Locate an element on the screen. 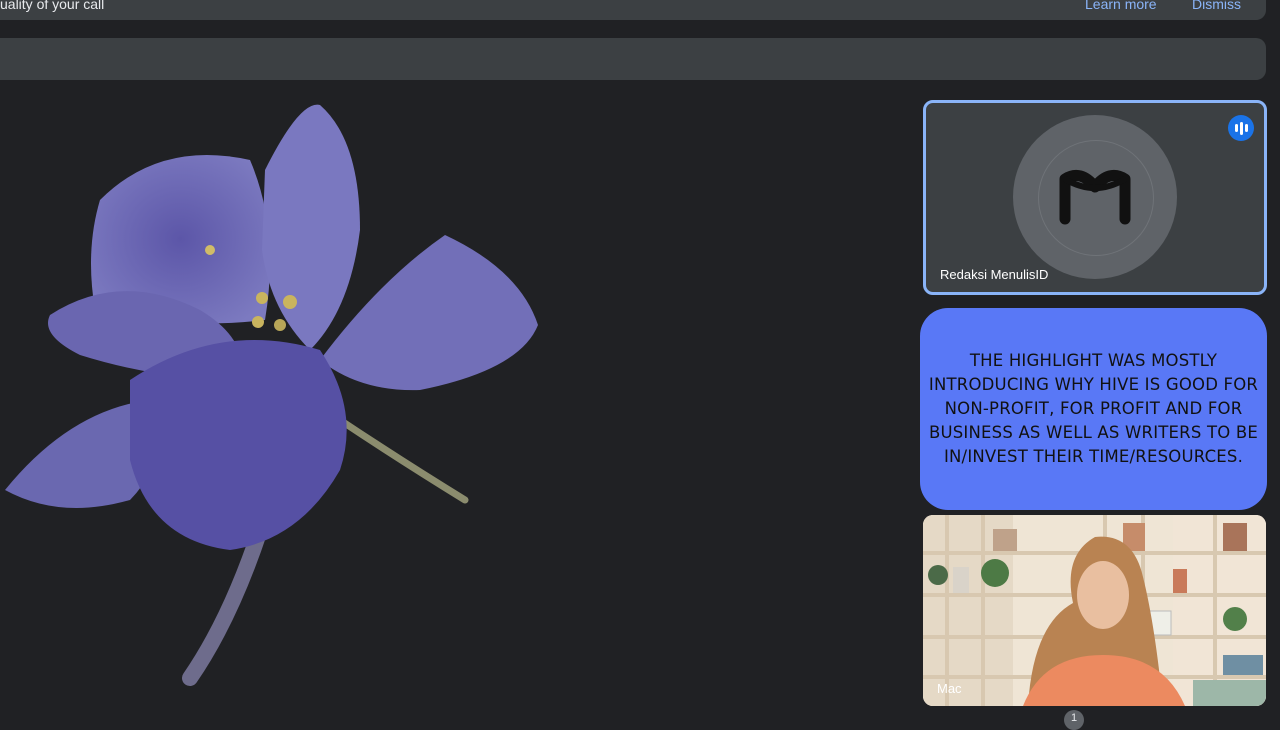 This screenshot has height=730, width=1280. avatar is located at coordinates (1095, 197).